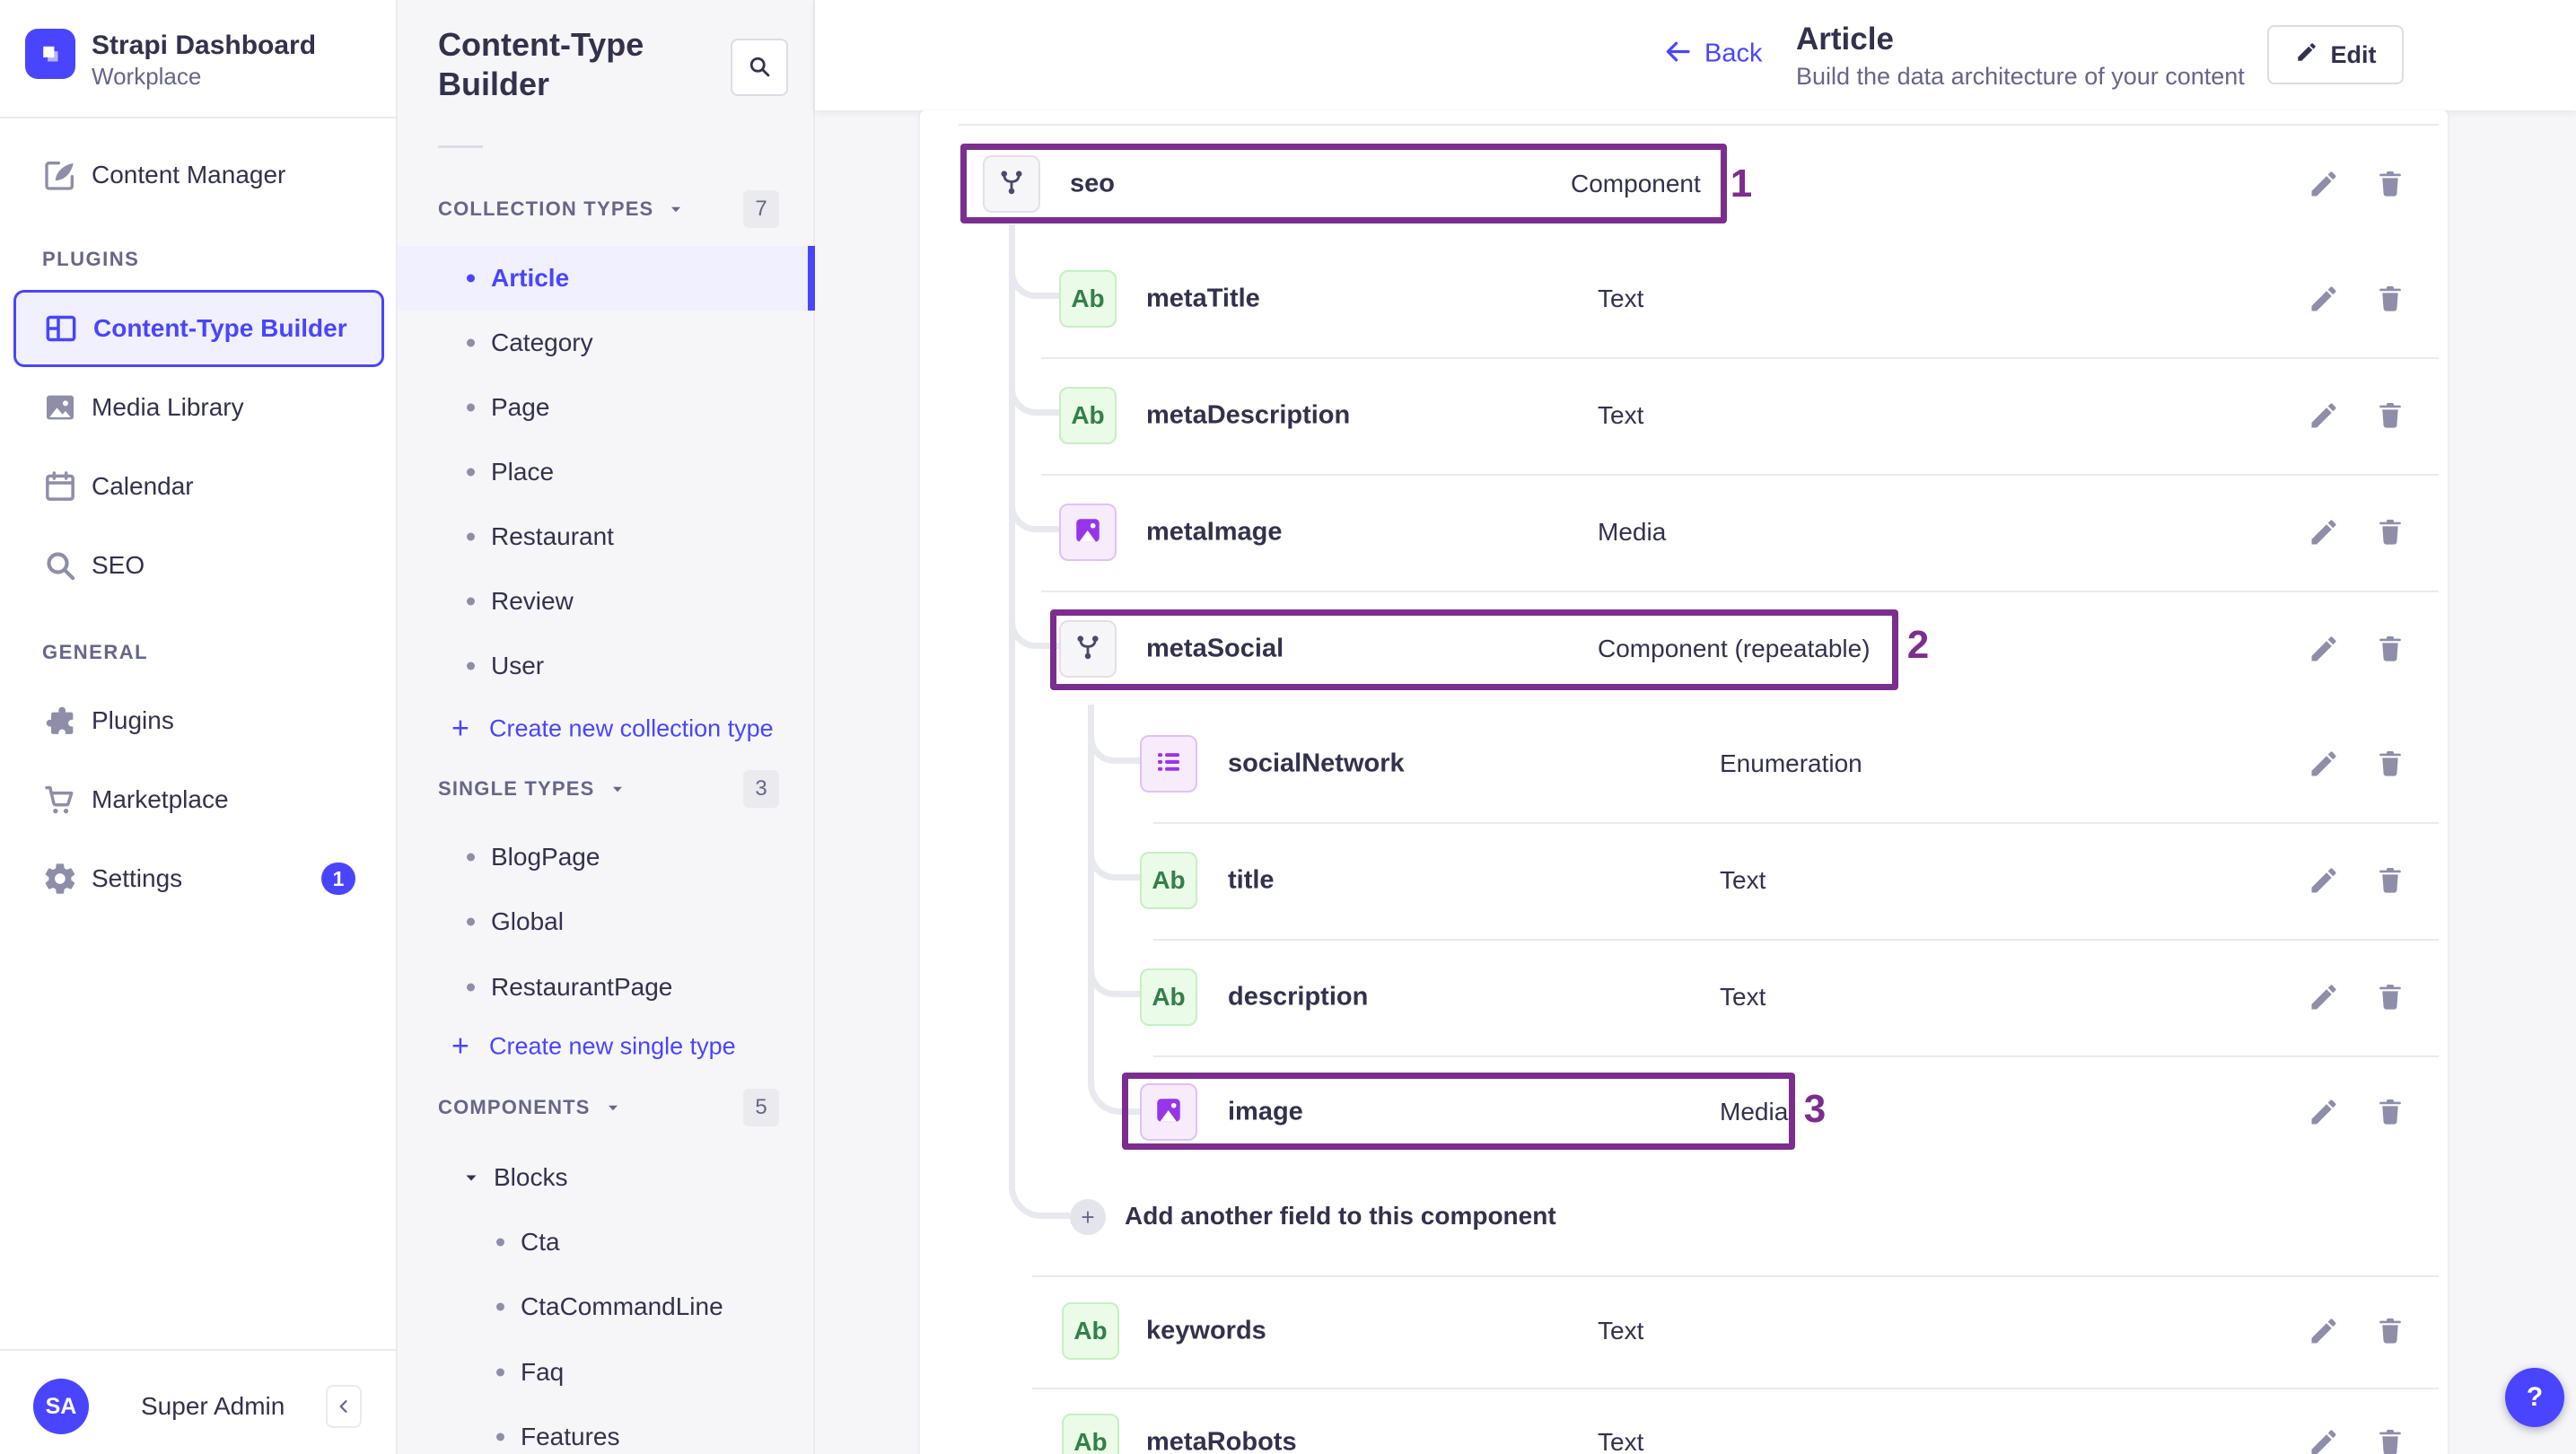  Describe the element at coordinates (530, 278) in the screenshot. I see `panel-item-label: Article` at that location.